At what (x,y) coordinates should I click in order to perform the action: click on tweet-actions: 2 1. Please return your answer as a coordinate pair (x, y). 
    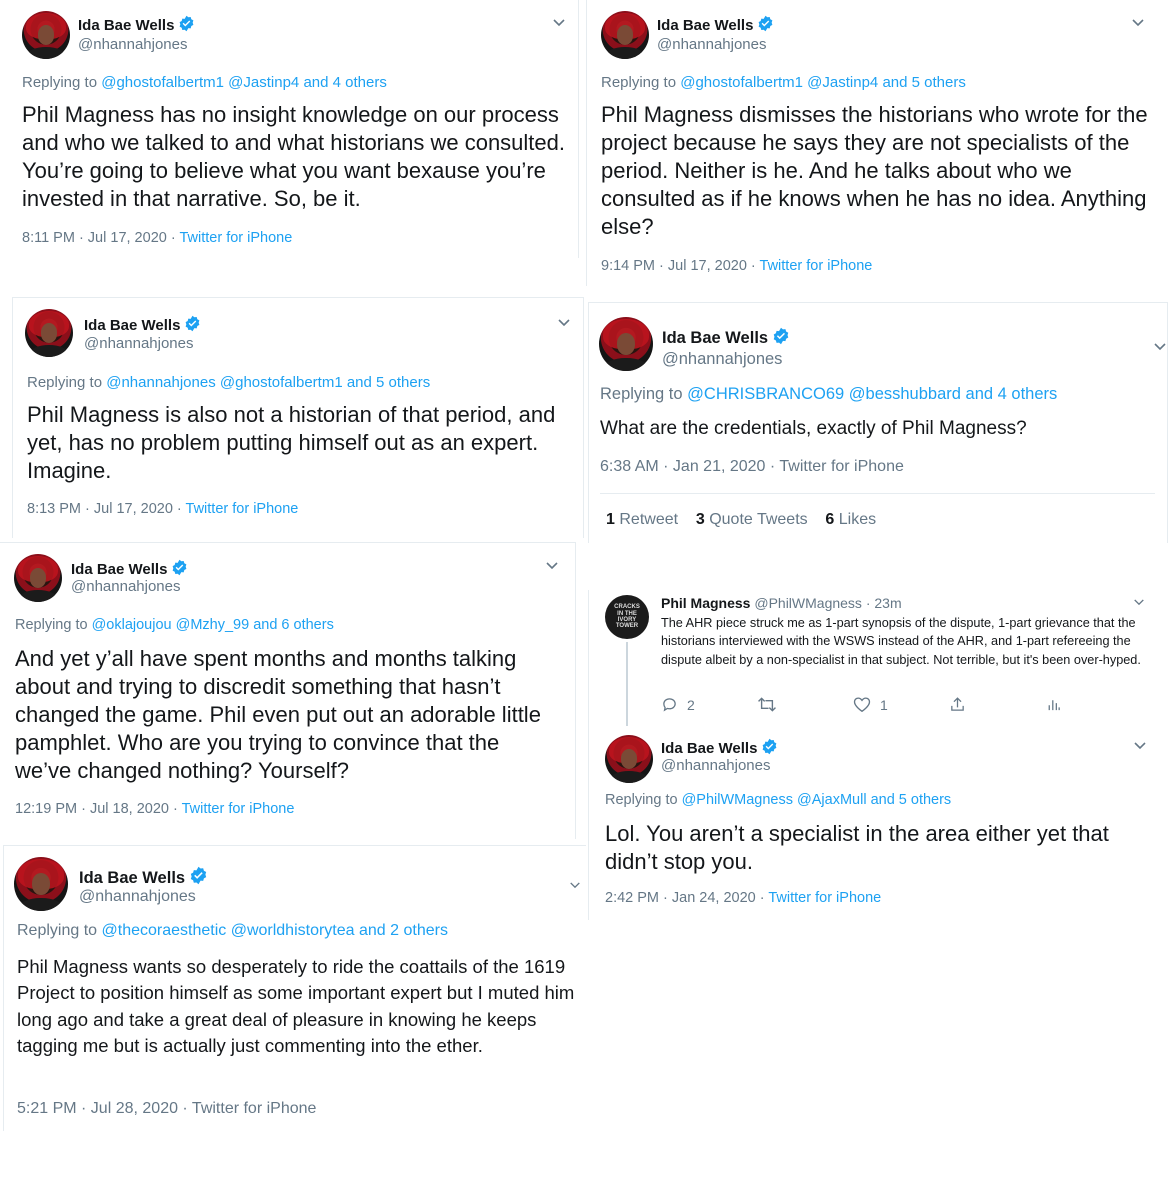
    Looking at the image, I should click on (861, 704).